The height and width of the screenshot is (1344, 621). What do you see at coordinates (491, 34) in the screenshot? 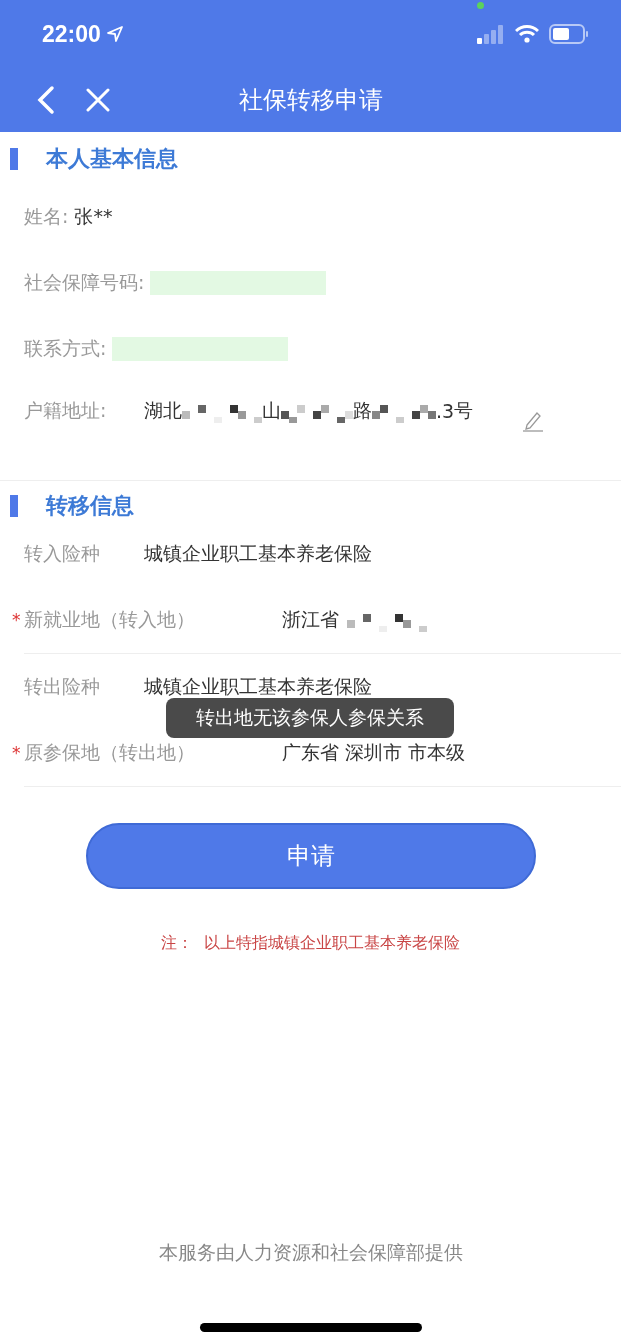
I see `signal-icon` at bounding box center [491, 34].